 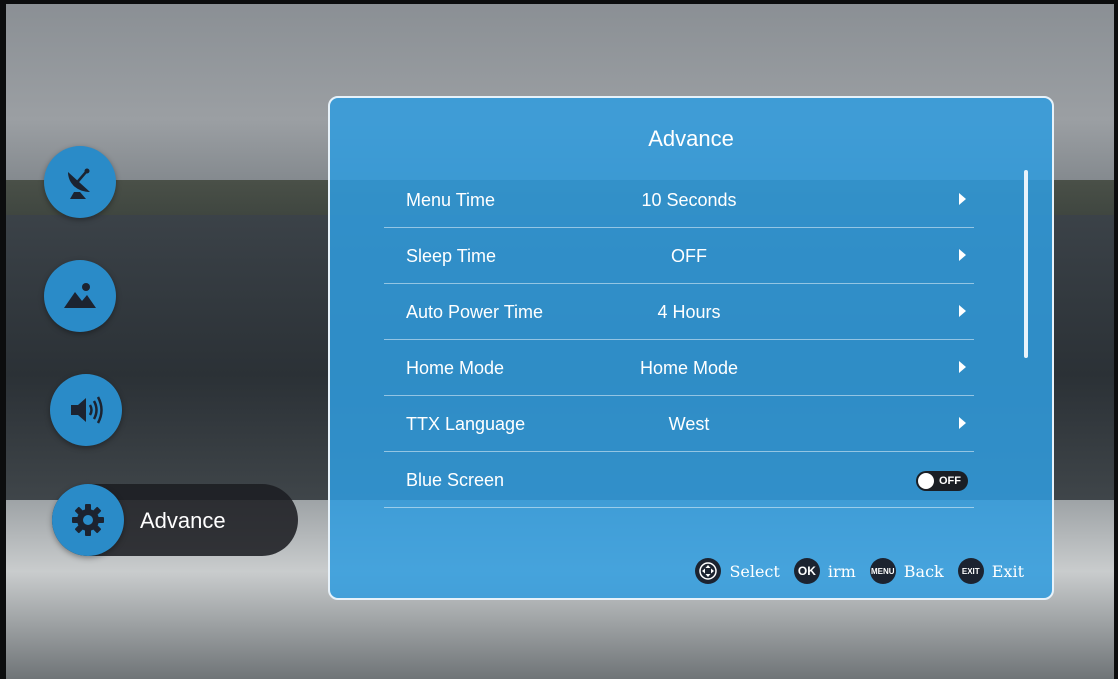 I want to click on picture-icon, so click(x=80, y=295).